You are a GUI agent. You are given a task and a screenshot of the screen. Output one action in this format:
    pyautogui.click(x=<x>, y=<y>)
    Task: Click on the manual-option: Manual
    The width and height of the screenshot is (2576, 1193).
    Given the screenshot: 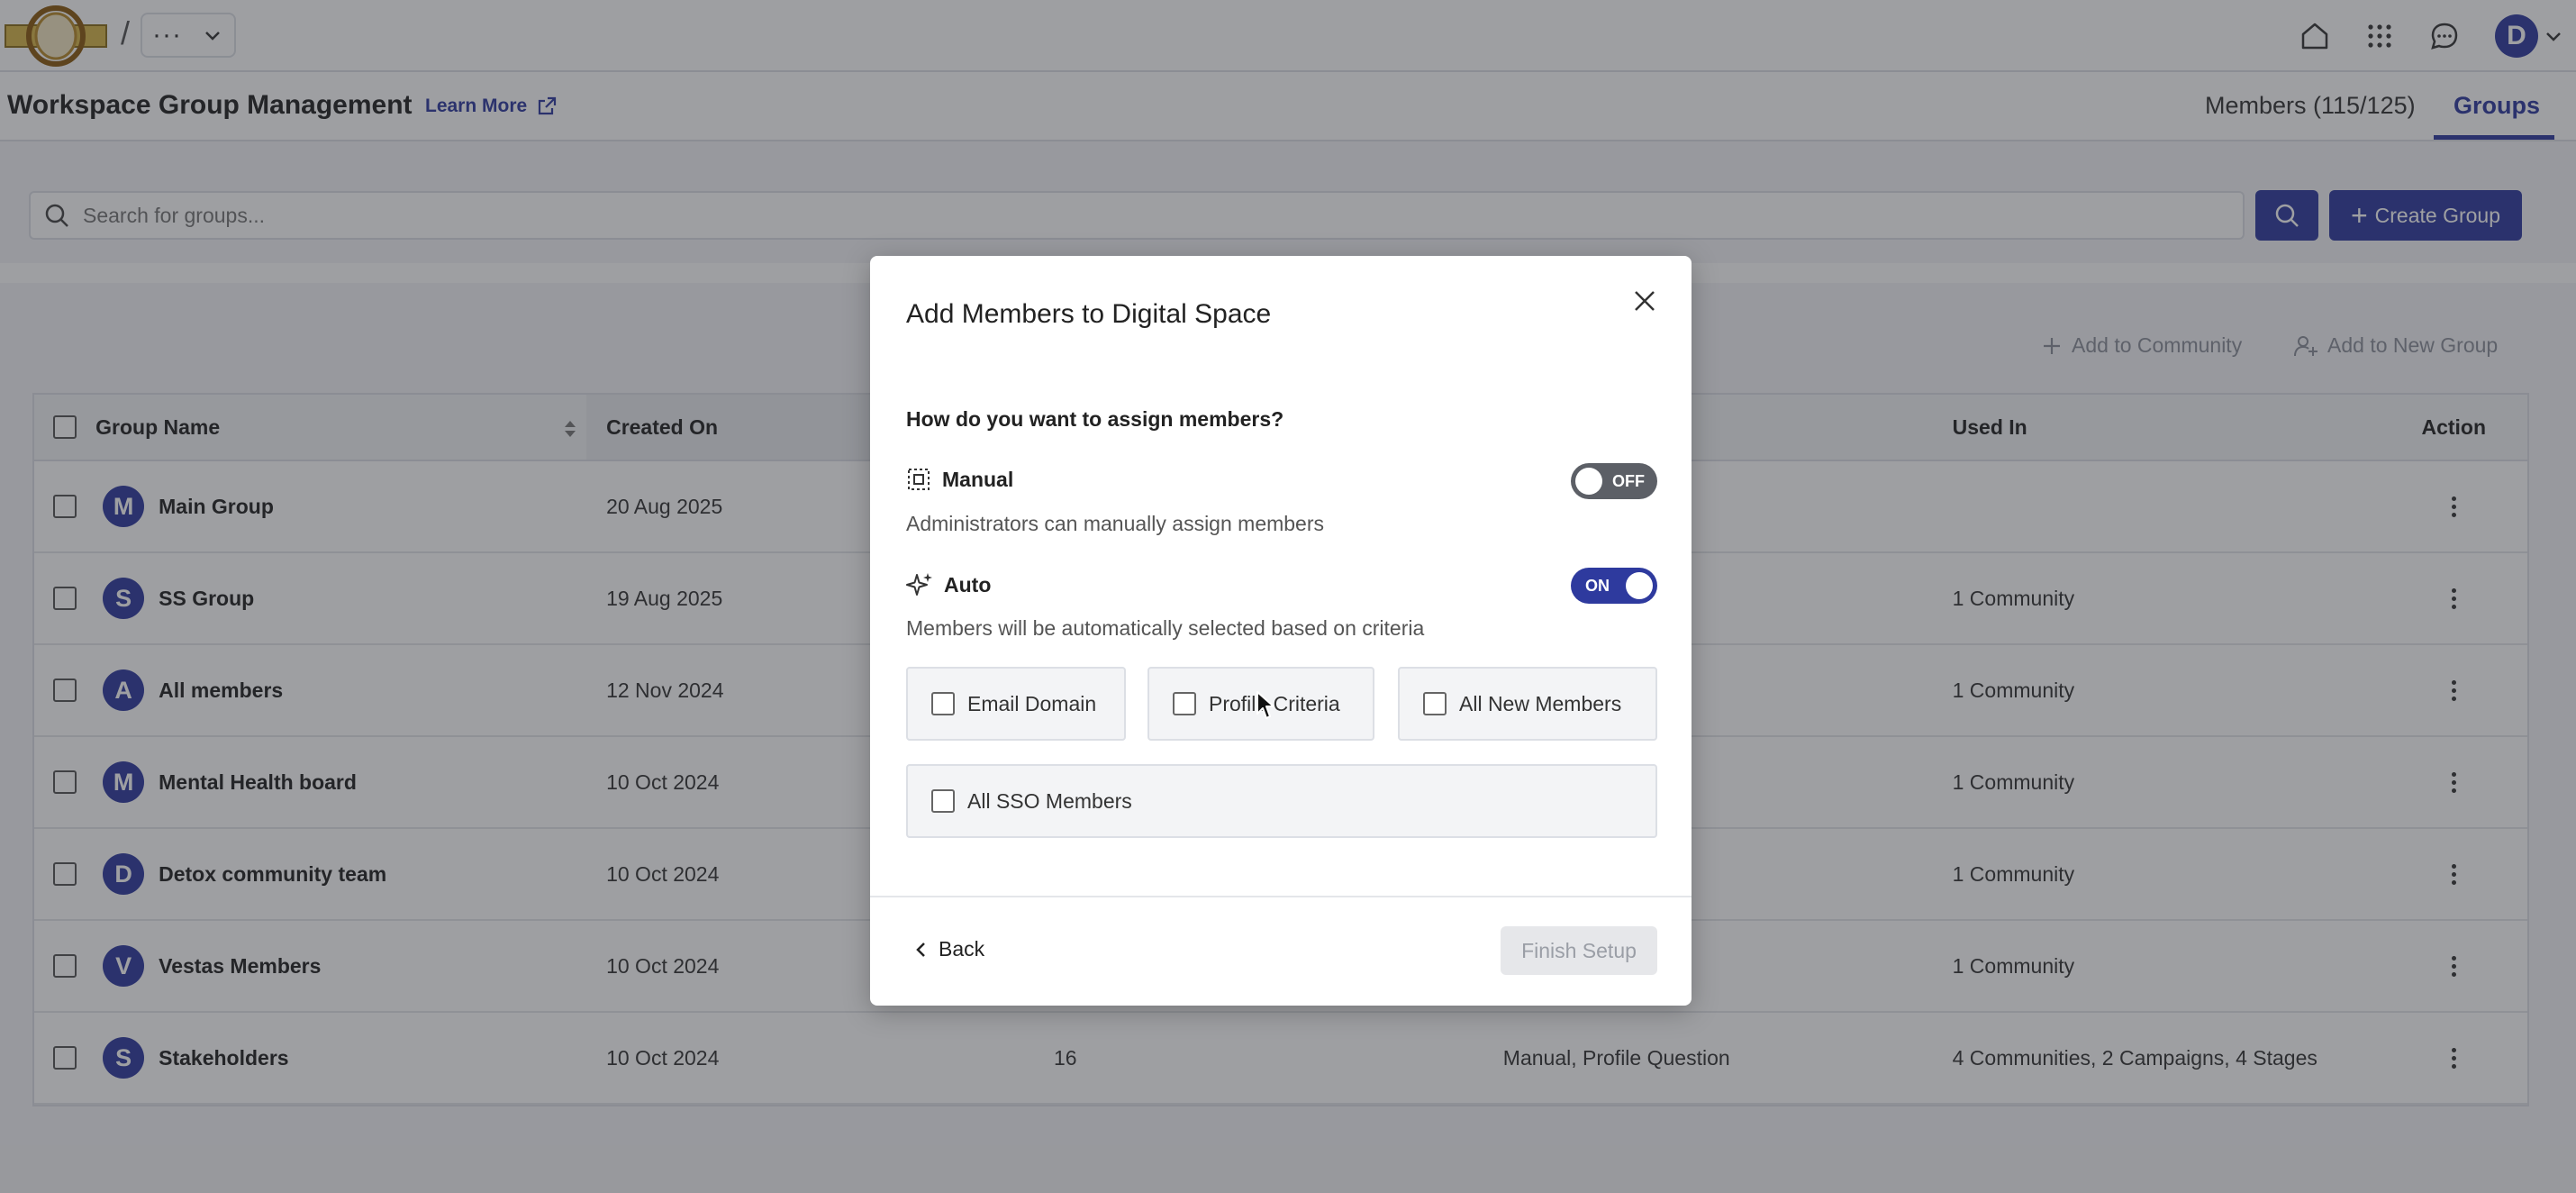 What is the action you would take?
    pyautogui.click(x=959, y=479)
    